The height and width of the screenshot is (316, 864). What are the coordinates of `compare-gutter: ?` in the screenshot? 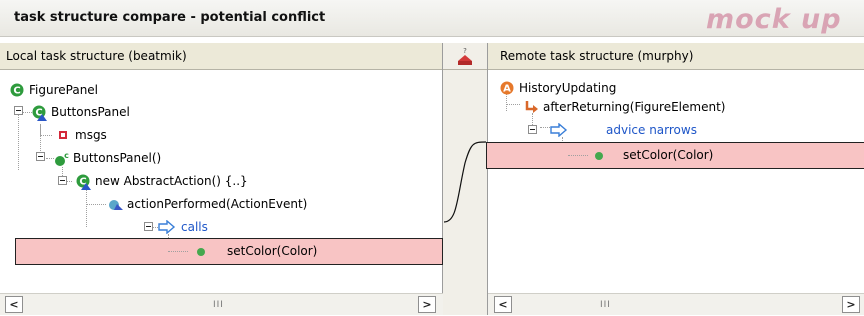 It's located at (465, 179).